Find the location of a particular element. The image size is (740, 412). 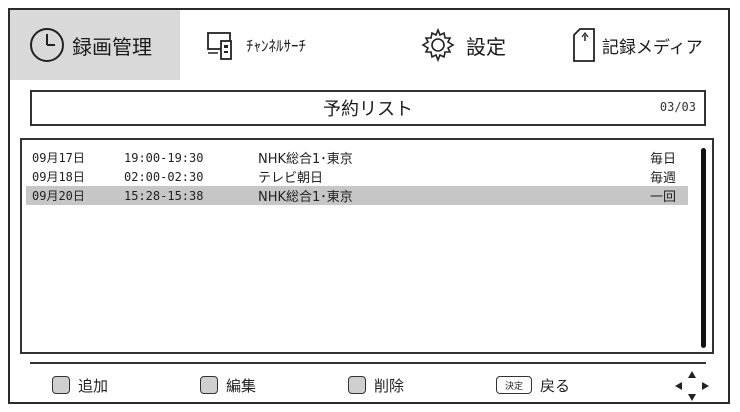

delete-label: 削除 is located at coordinates (389, 385).